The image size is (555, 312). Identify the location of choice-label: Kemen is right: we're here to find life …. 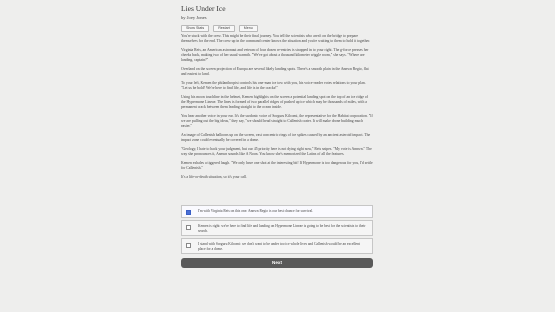
(282, 228).